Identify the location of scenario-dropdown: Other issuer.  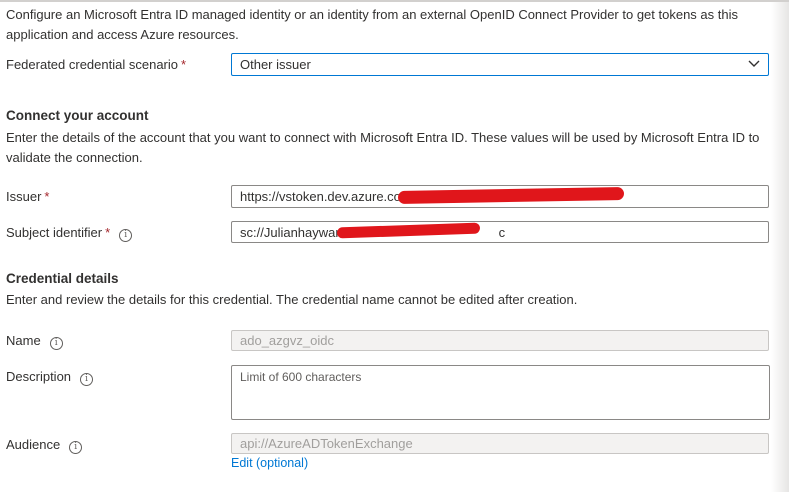
(500, 64).